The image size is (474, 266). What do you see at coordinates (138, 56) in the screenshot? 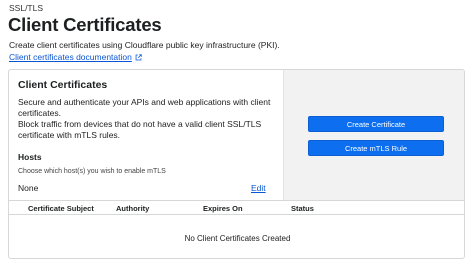
I see `external-link-icon` at bounding box center [138, 56].